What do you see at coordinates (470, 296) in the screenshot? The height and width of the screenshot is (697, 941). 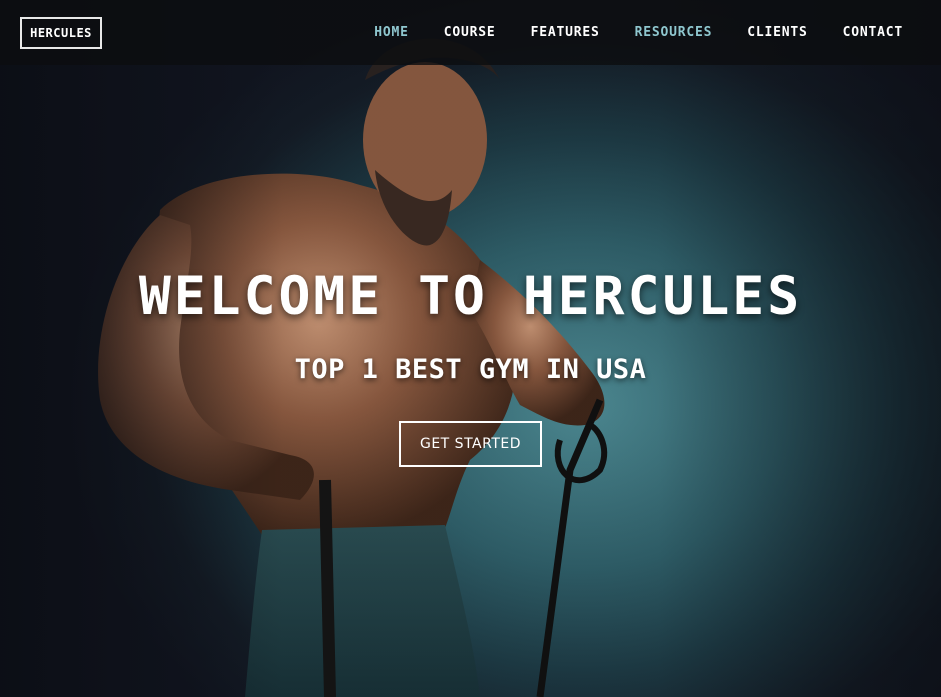 I see `hero-title: WELCOME TO HERCULES` at bounding box center [470, 296].